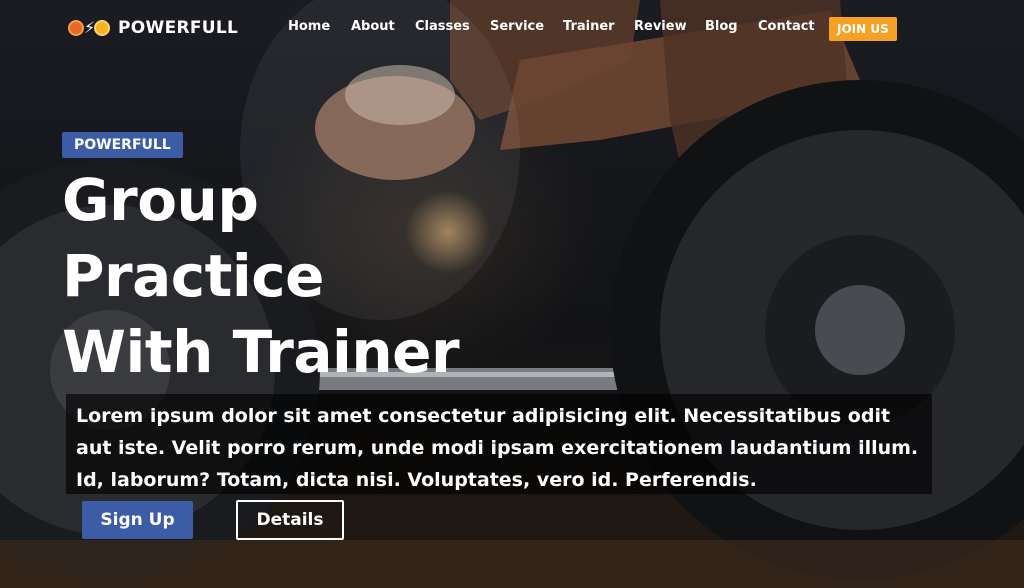  What do you see at coordinates (178, 28) in the screenshot?
I see `brand-name: POWERFULL` at bounding box center [178, 28].